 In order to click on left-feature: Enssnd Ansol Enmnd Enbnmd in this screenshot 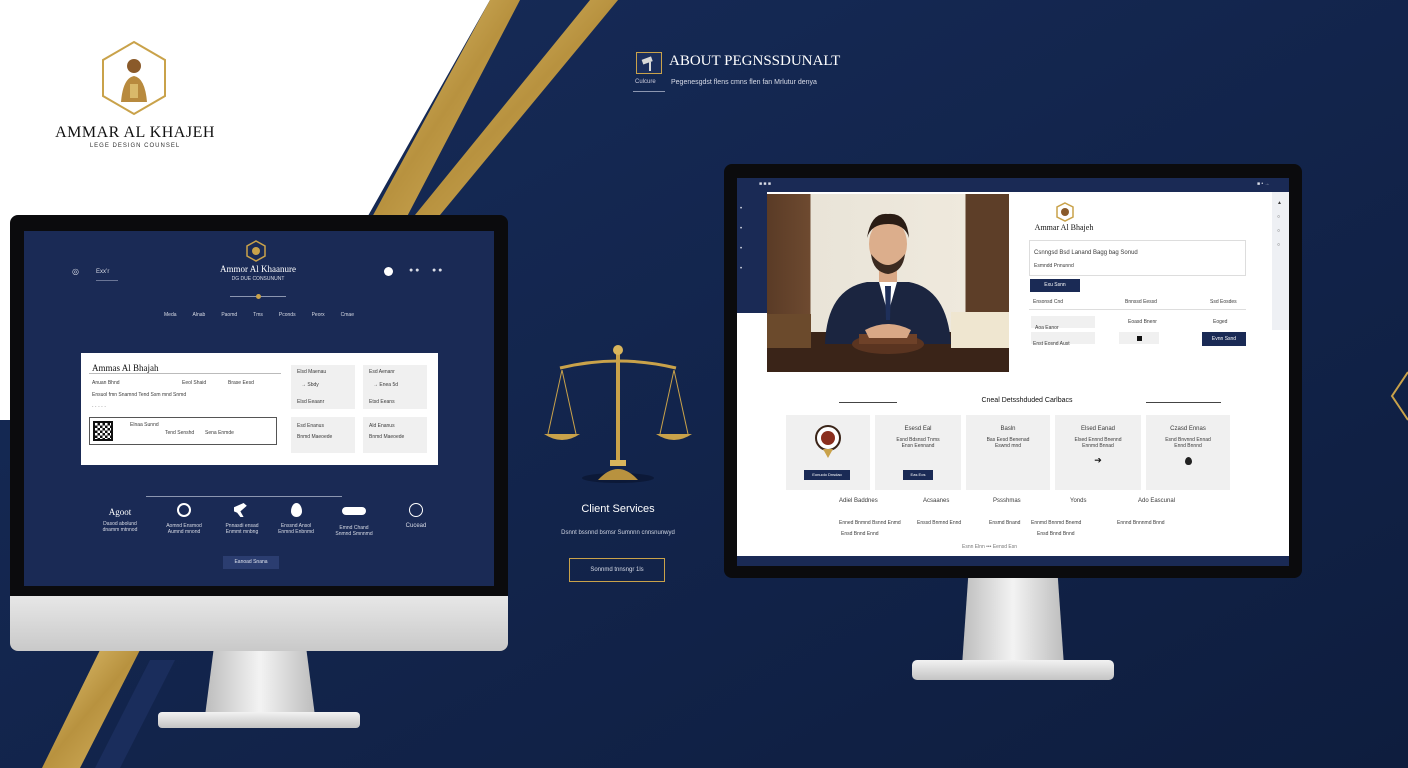, I will do `click(296, 525)`.